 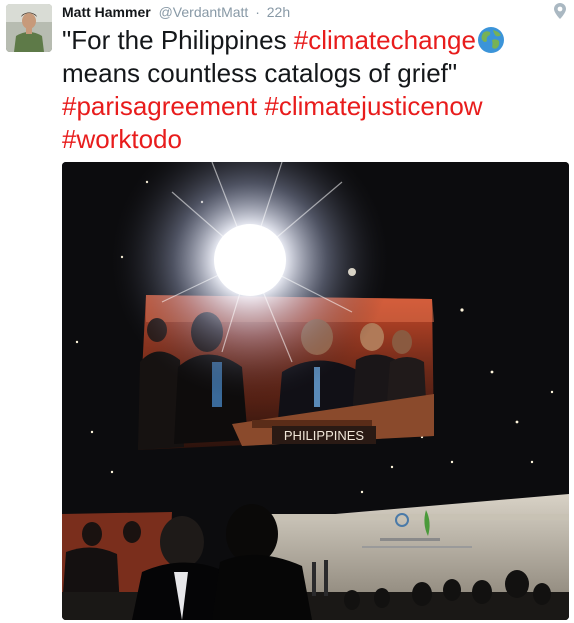 I want to click on tweet-header: Matt Hammer @VerdantMatt · 22h, so click(x=176, y=12).